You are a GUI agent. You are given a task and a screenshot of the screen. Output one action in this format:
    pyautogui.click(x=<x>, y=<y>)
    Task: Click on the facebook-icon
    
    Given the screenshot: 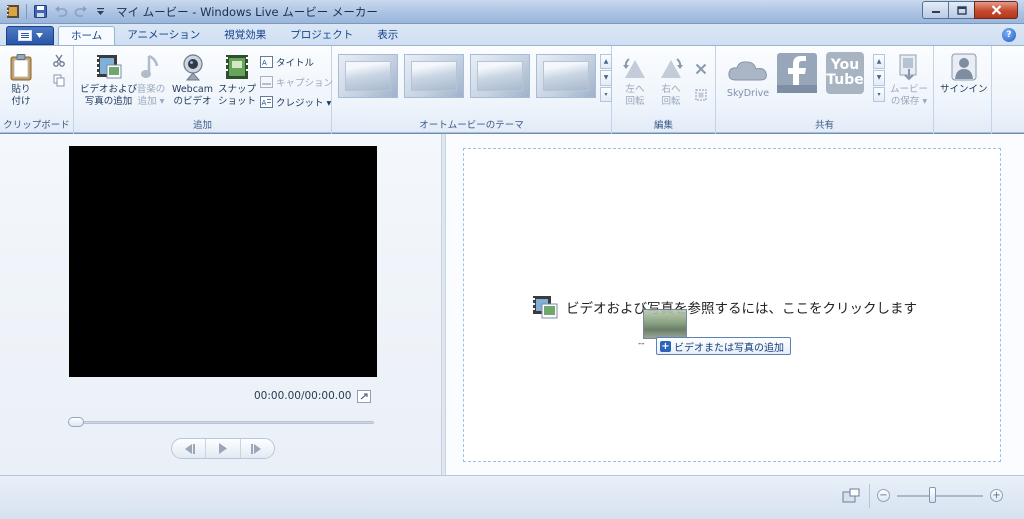 What is the action you would take?
    pyautogui.click(x=797, y=73)
    